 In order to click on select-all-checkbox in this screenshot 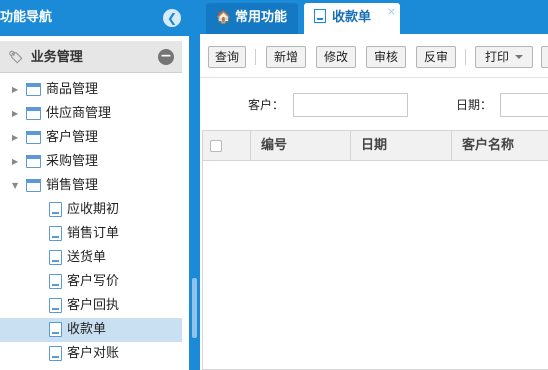, I will do `click(216, 146)`.